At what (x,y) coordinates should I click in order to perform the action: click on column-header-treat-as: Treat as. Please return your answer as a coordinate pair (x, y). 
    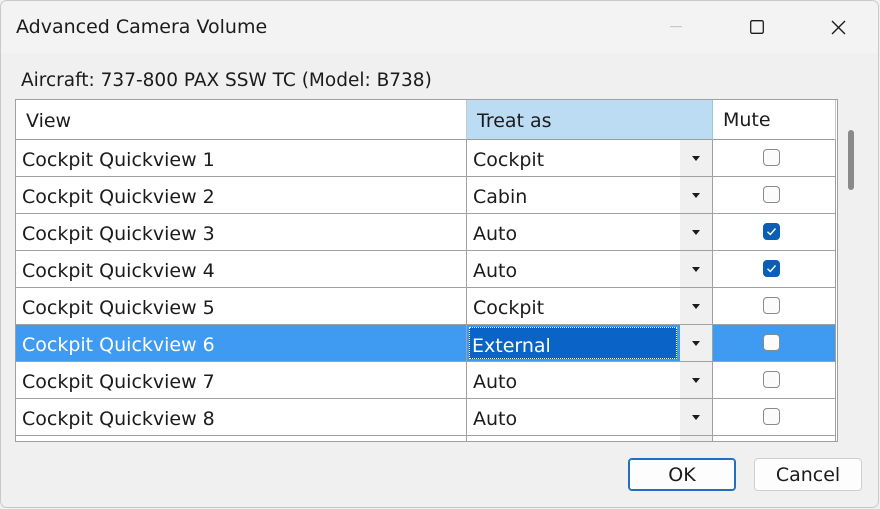
    Looking at the image, I should click on (590, 120).